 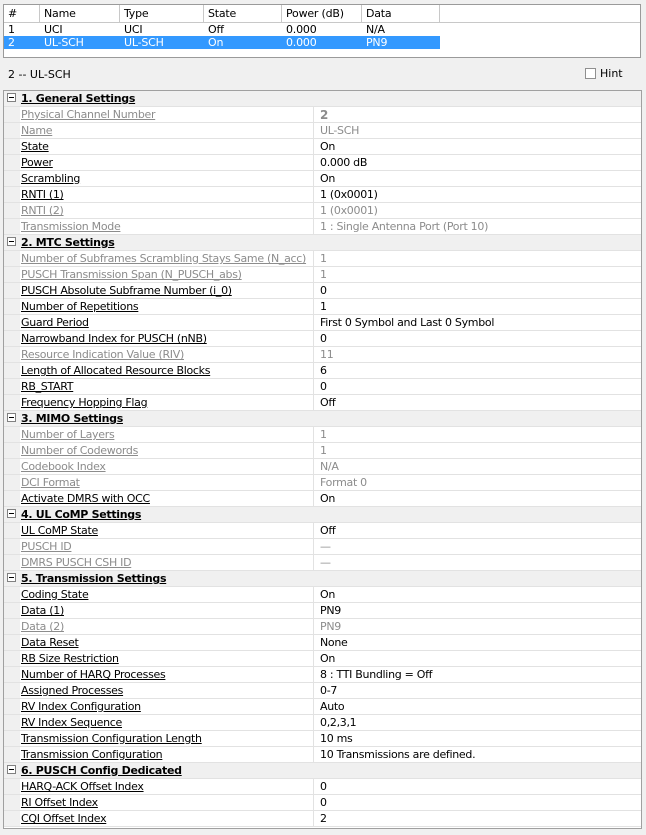 What do you see at coordinates (243, 13) in the screenshot?
I see `column-header-state: State` at bounding box center [243, 13].